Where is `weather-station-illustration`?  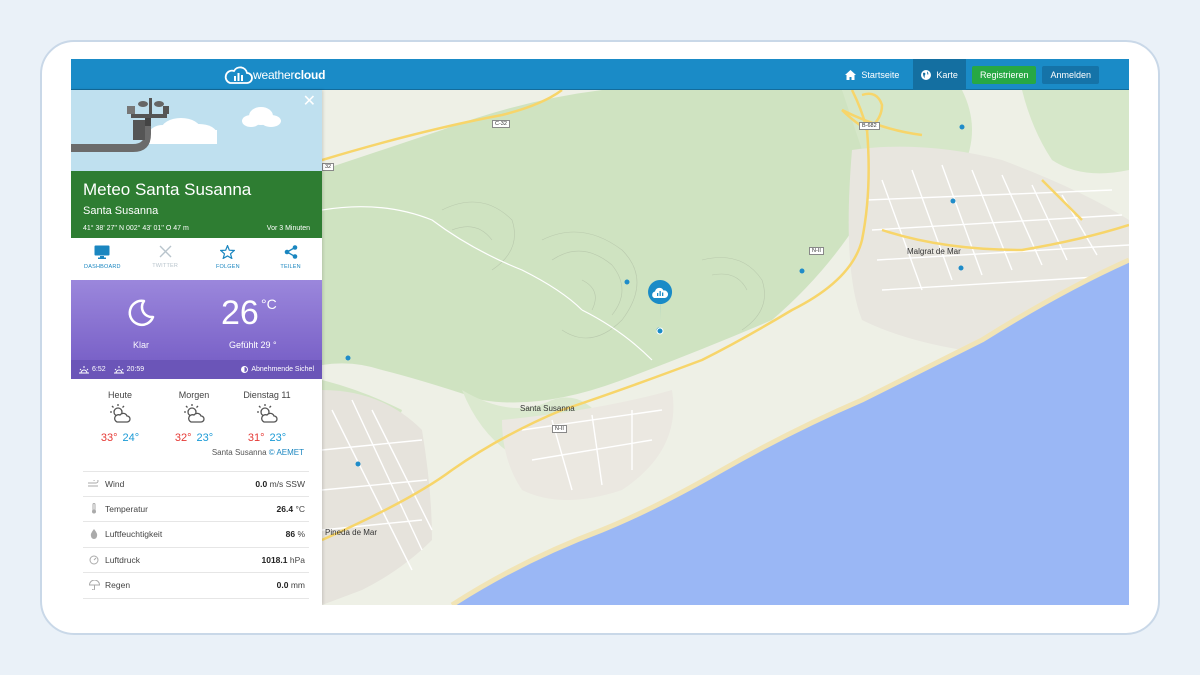 weather-station-illustration is located at coordinates (176, 125).